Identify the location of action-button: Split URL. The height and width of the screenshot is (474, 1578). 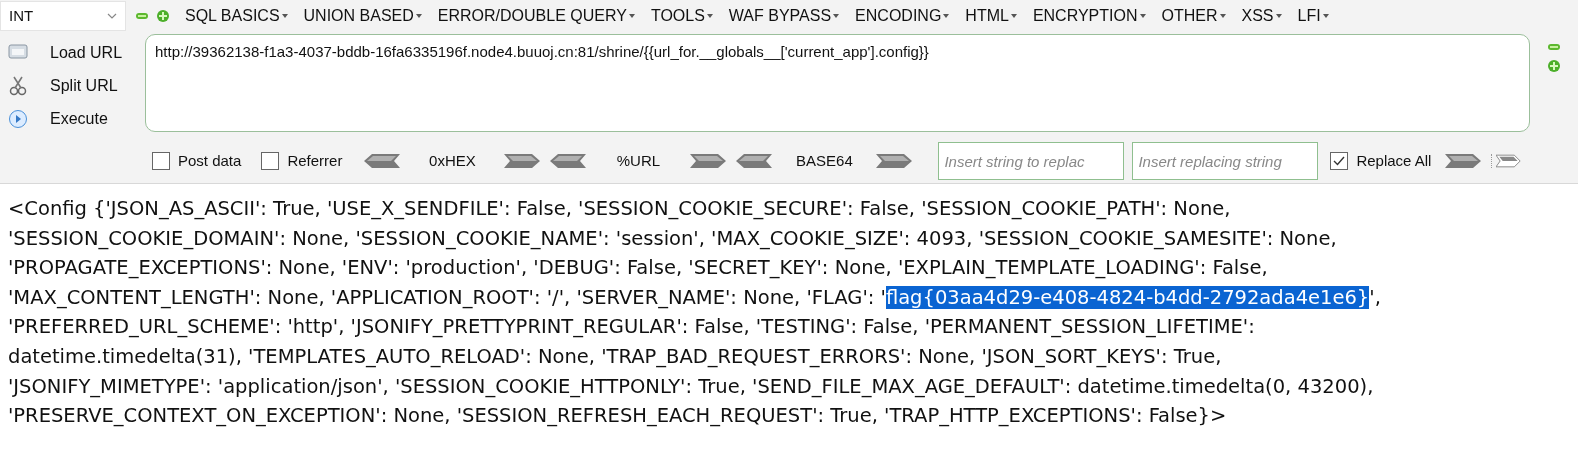
(84, 85).